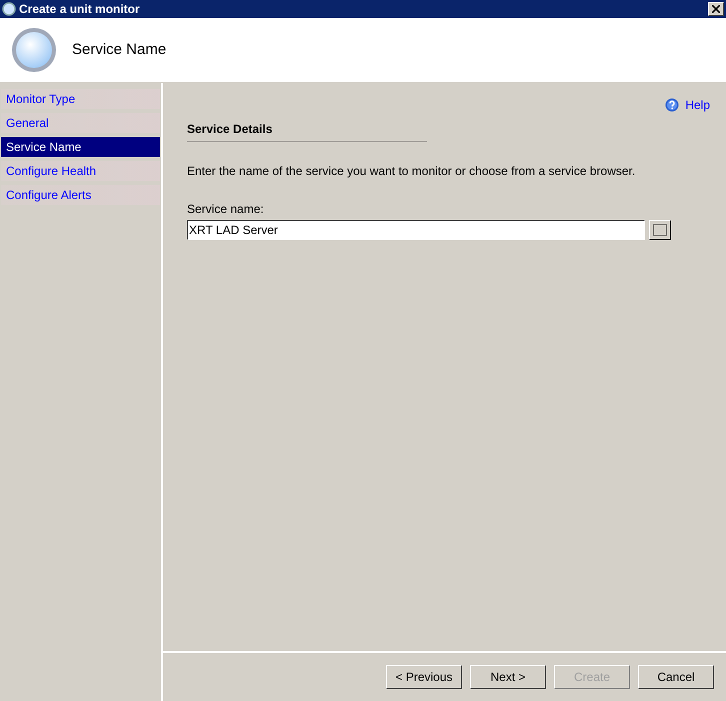 The height and width of the screenshot is (701, 726). What do you see at coordinates (697, 105) in the screenshot?
I see `help-link: Help` at bounding box center [697, 105].